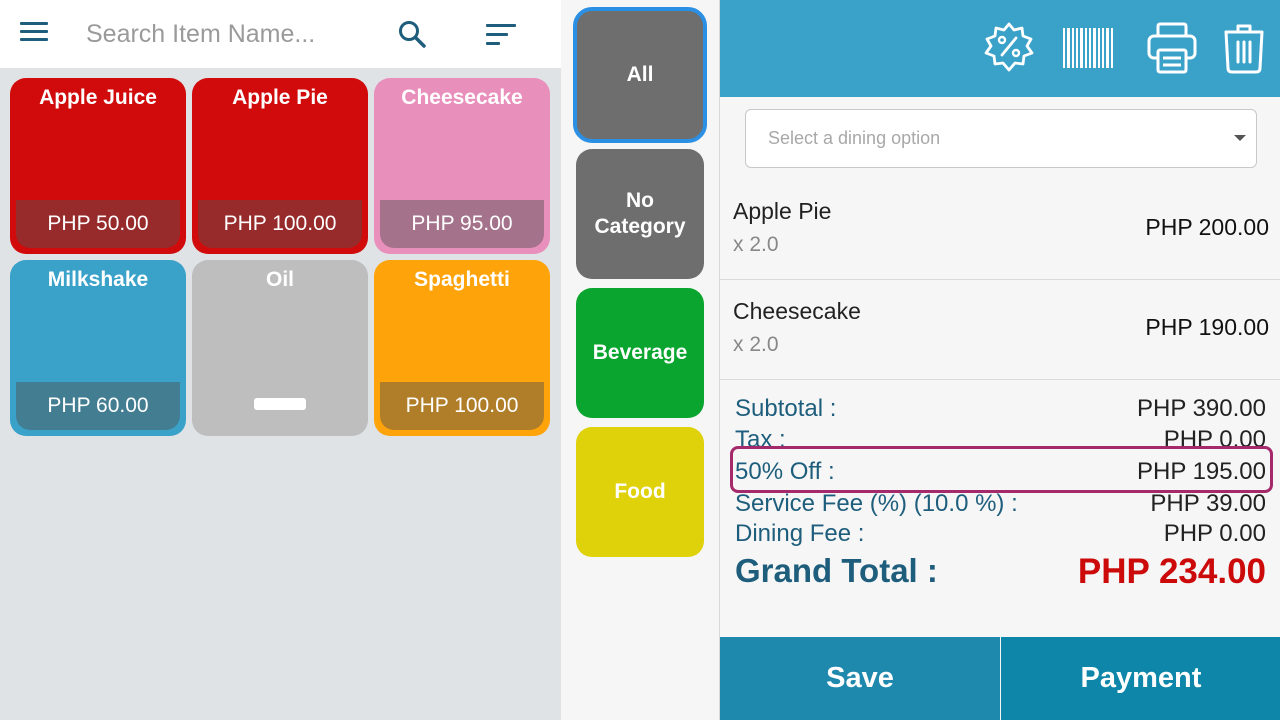 Image resolution: width=1280 pixels, height=720 pixels. What do you see at coordinates (98, 406) in the screenshot?
I see `item-price: PHP 60.00` at bounding box center [98, 406].